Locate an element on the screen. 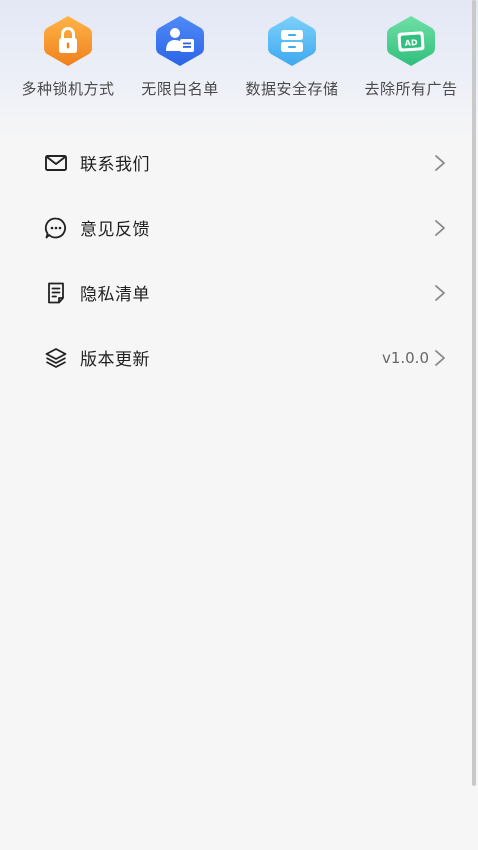 This screenshot has height=850, width=478. feature-label: 数据安全存储 is located at coordinates (292, 89).